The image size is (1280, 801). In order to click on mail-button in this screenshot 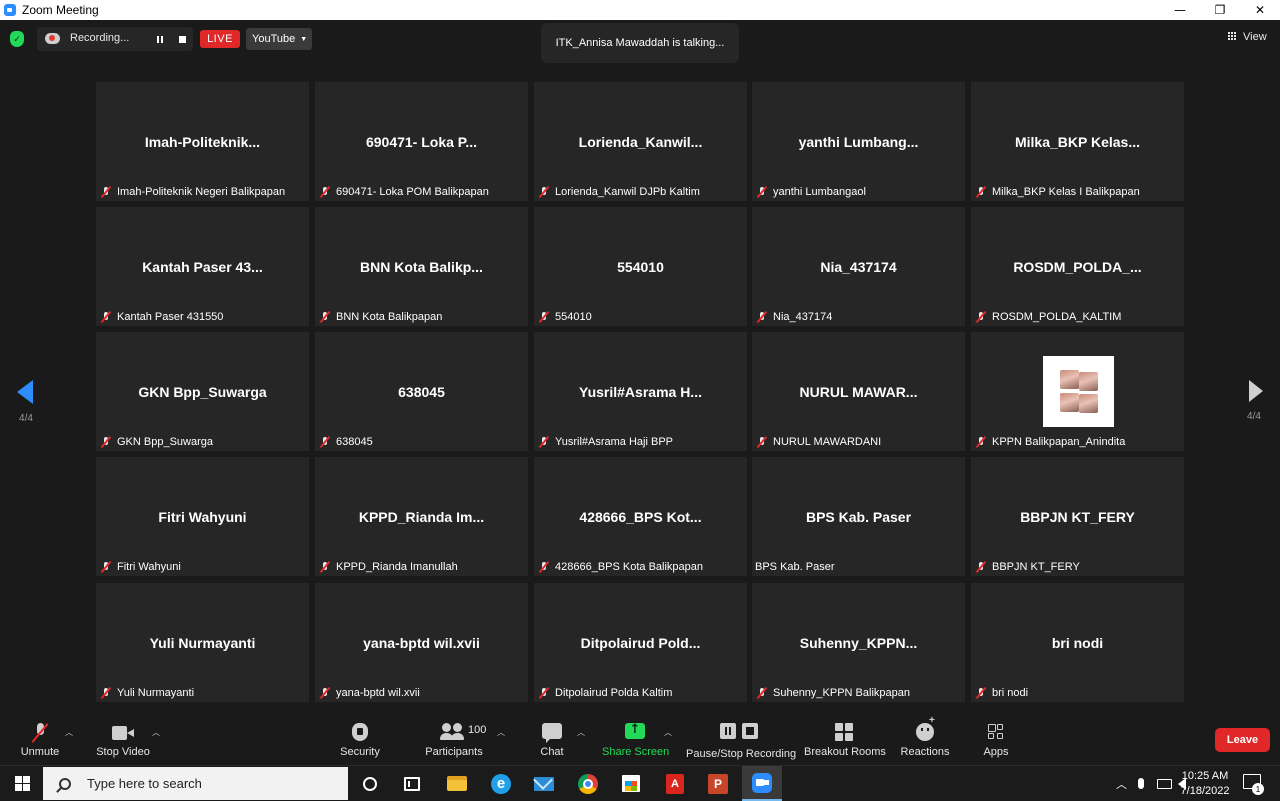, I will do `click(544, 783)`.